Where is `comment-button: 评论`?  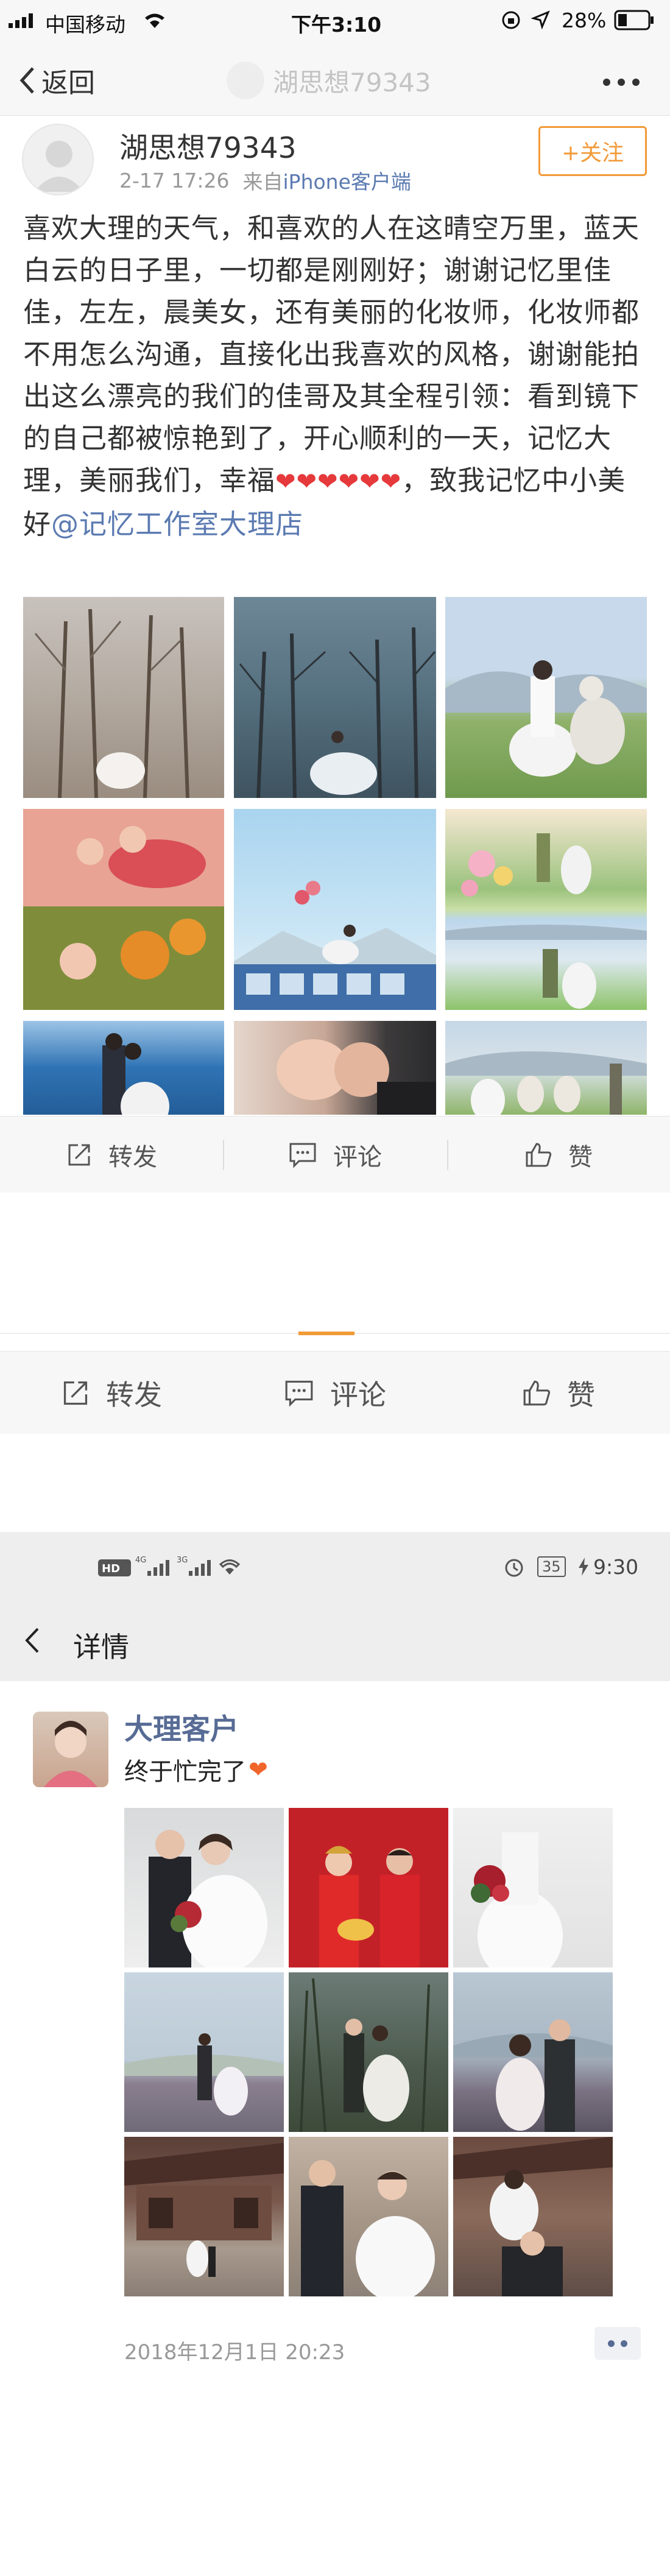
comment-button: 评论 is located at coordinates (335, 1155).